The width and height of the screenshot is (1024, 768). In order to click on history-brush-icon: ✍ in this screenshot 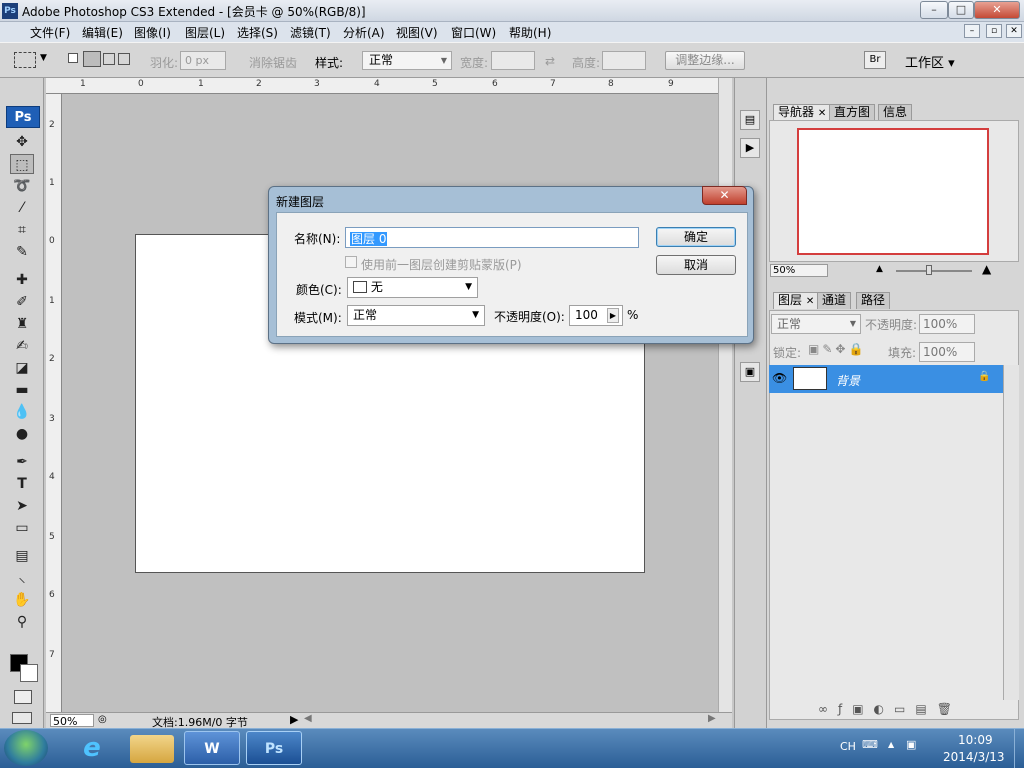, I will do `click(22, 346)`.